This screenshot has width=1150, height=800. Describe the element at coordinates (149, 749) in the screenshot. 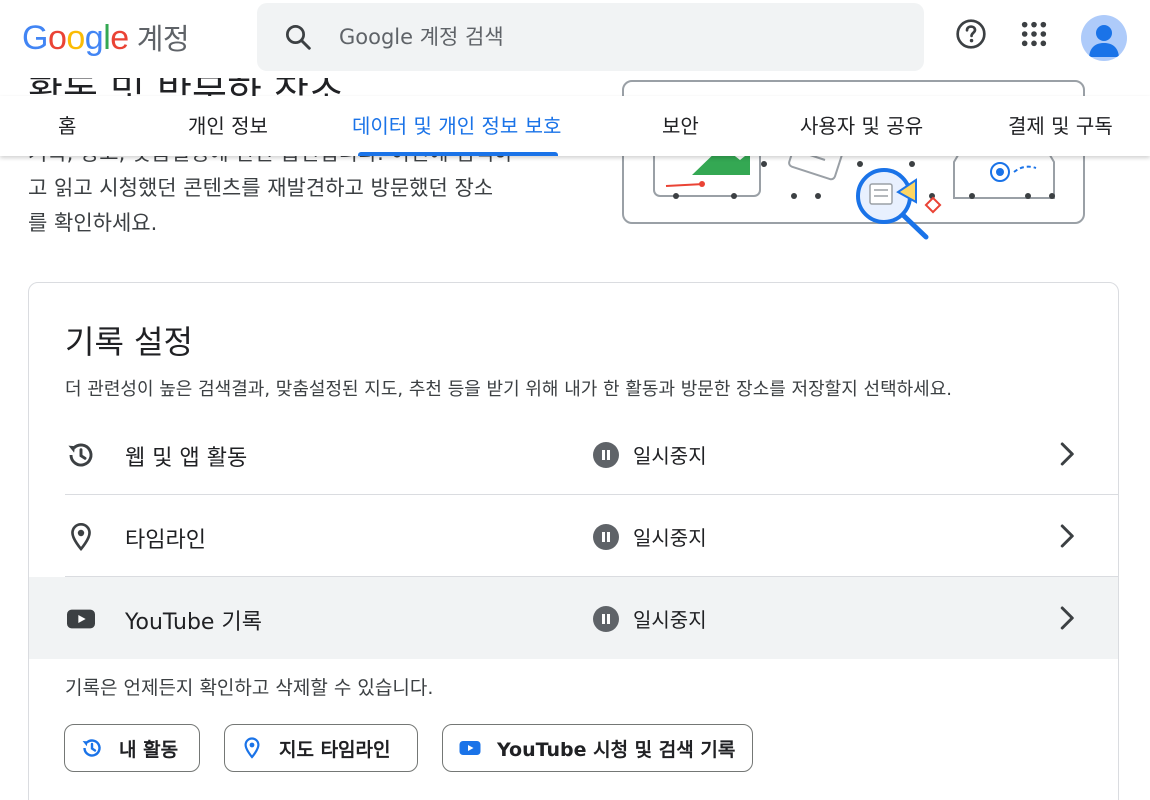

I see `chip-label: 내 활동` at that location.